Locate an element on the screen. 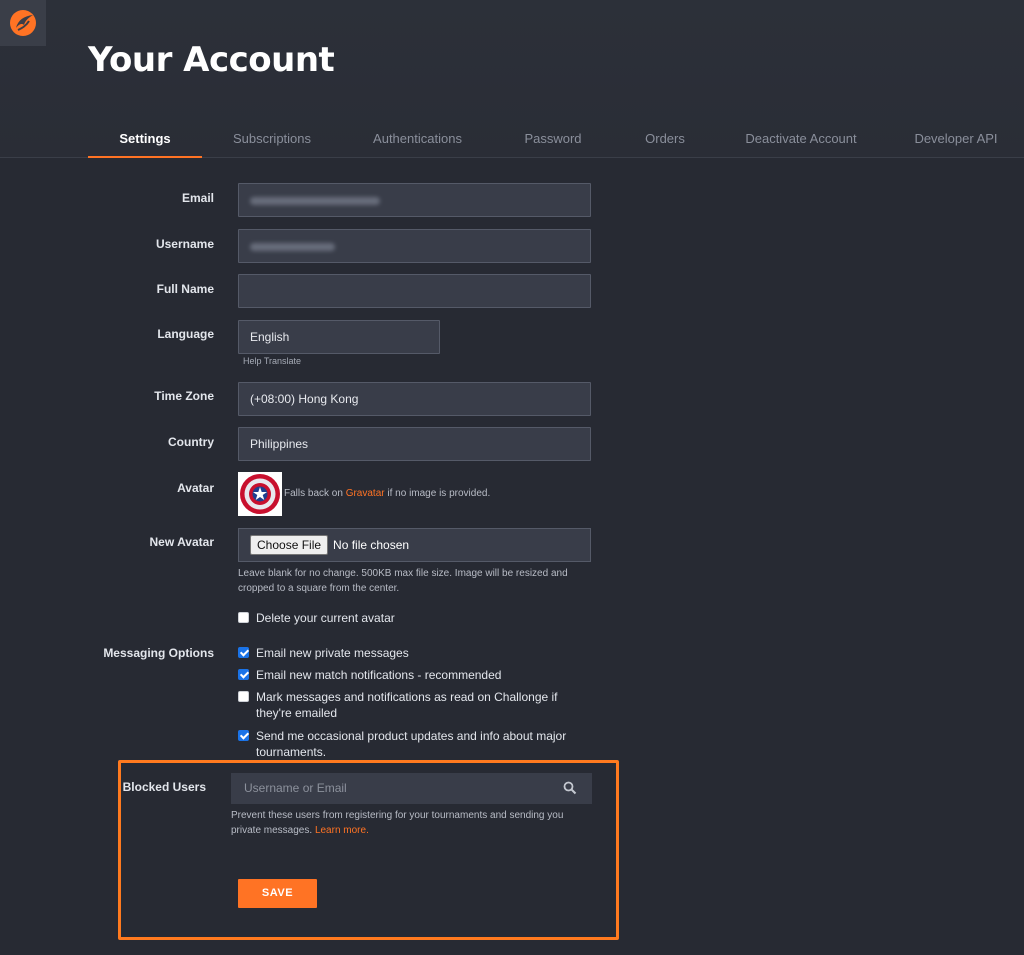  messaging-options-label: Messaging Options is located at coordinates (158, 653).